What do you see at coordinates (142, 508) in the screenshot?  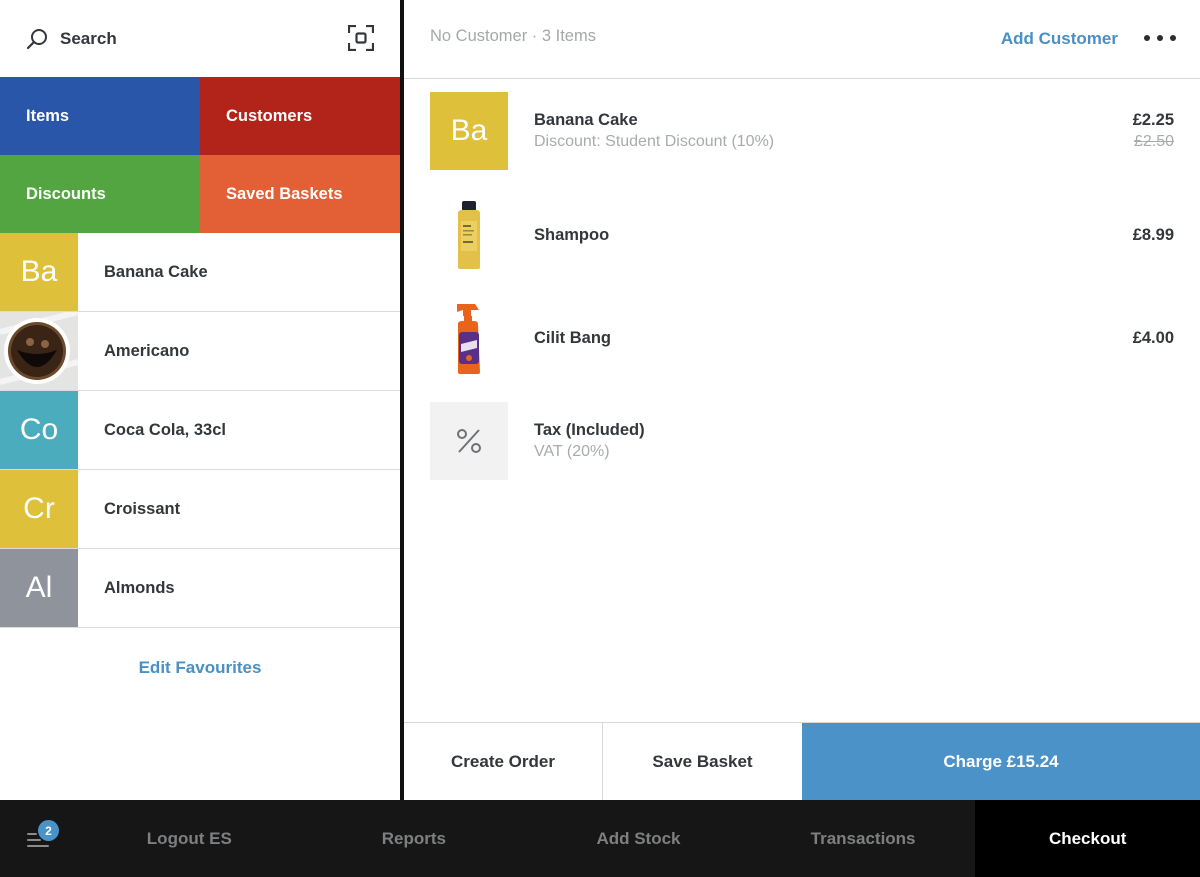 I see `item-name: Croissant` at bounding box center [142, 508].